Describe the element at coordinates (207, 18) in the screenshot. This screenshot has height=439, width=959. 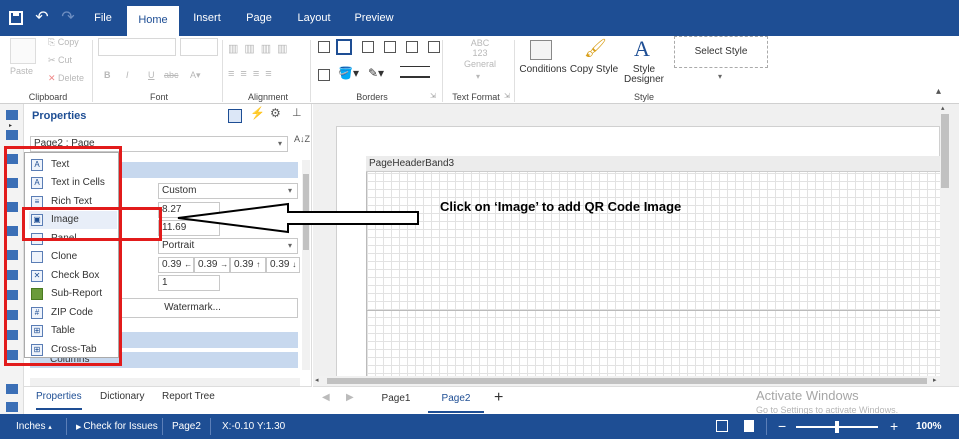
I see `tab-insert: Insert` at that location.